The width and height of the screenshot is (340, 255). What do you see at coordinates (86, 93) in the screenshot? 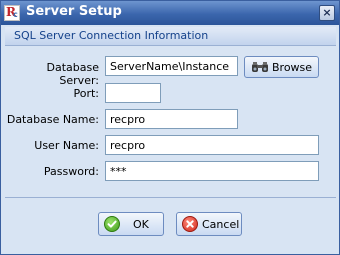
I see `port-label: Port:` at bounding box center [86, 93].